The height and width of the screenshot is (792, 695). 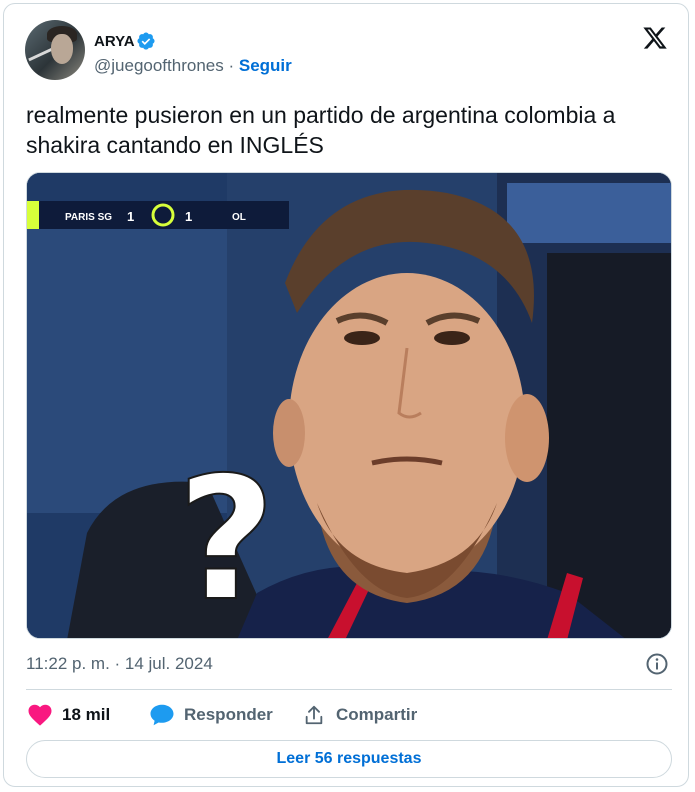 I want to click on share-label: Compartir, so click(x=377, y=714).